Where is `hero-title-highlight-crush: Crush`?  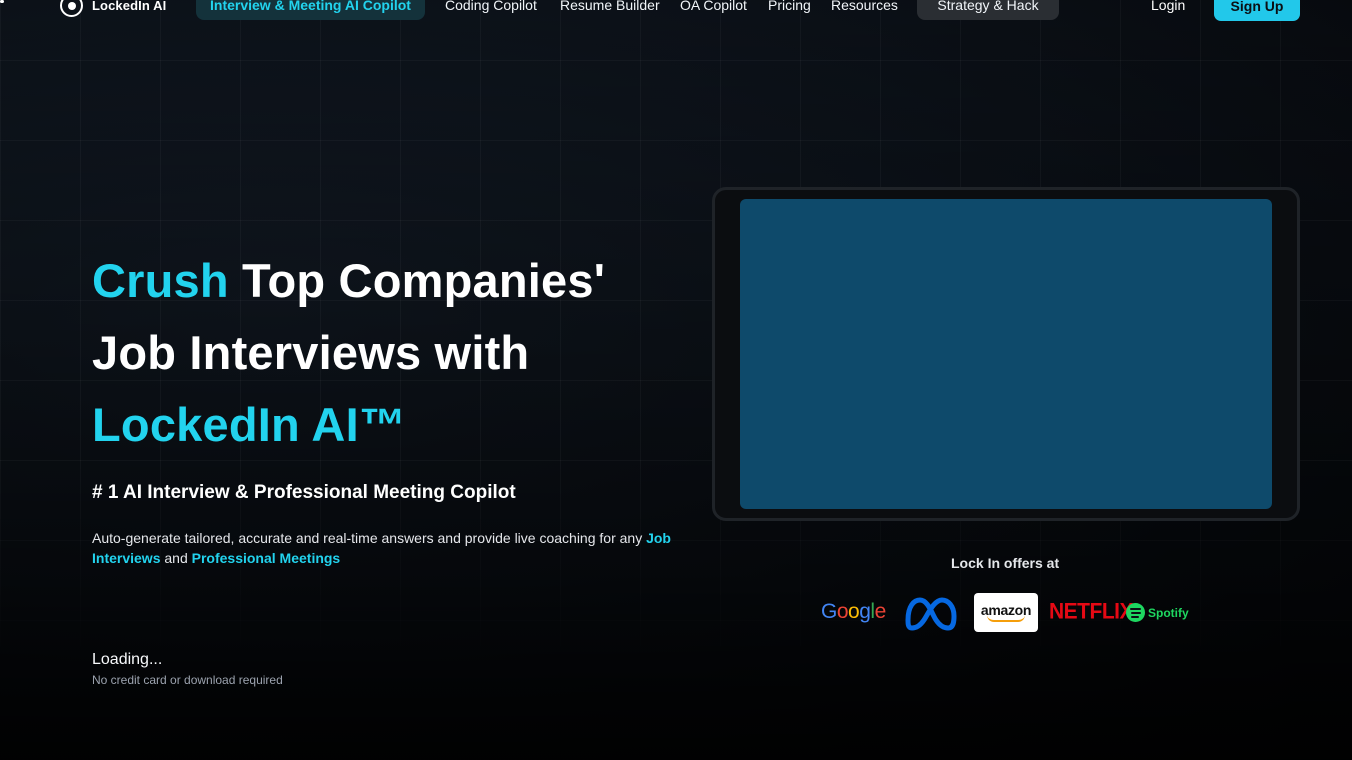
hero-title-highlight-crush: Crush is located at coordinates (160, 280).